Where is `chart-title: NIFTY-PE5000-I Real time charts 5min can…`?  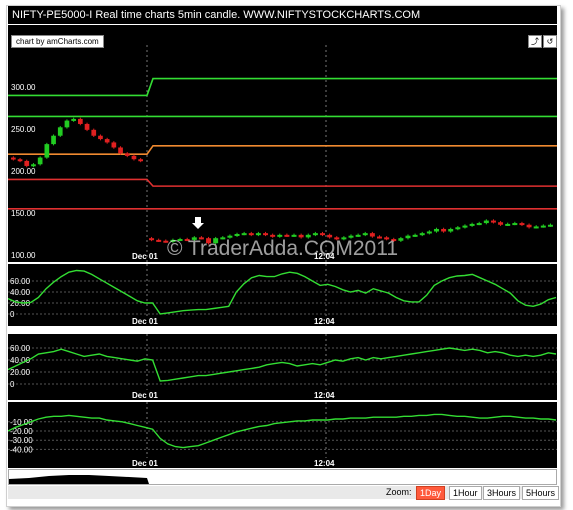
chart-title: NIFTY-PE5000-I Real time charts 5min can… is located at coordinates (282, 15).